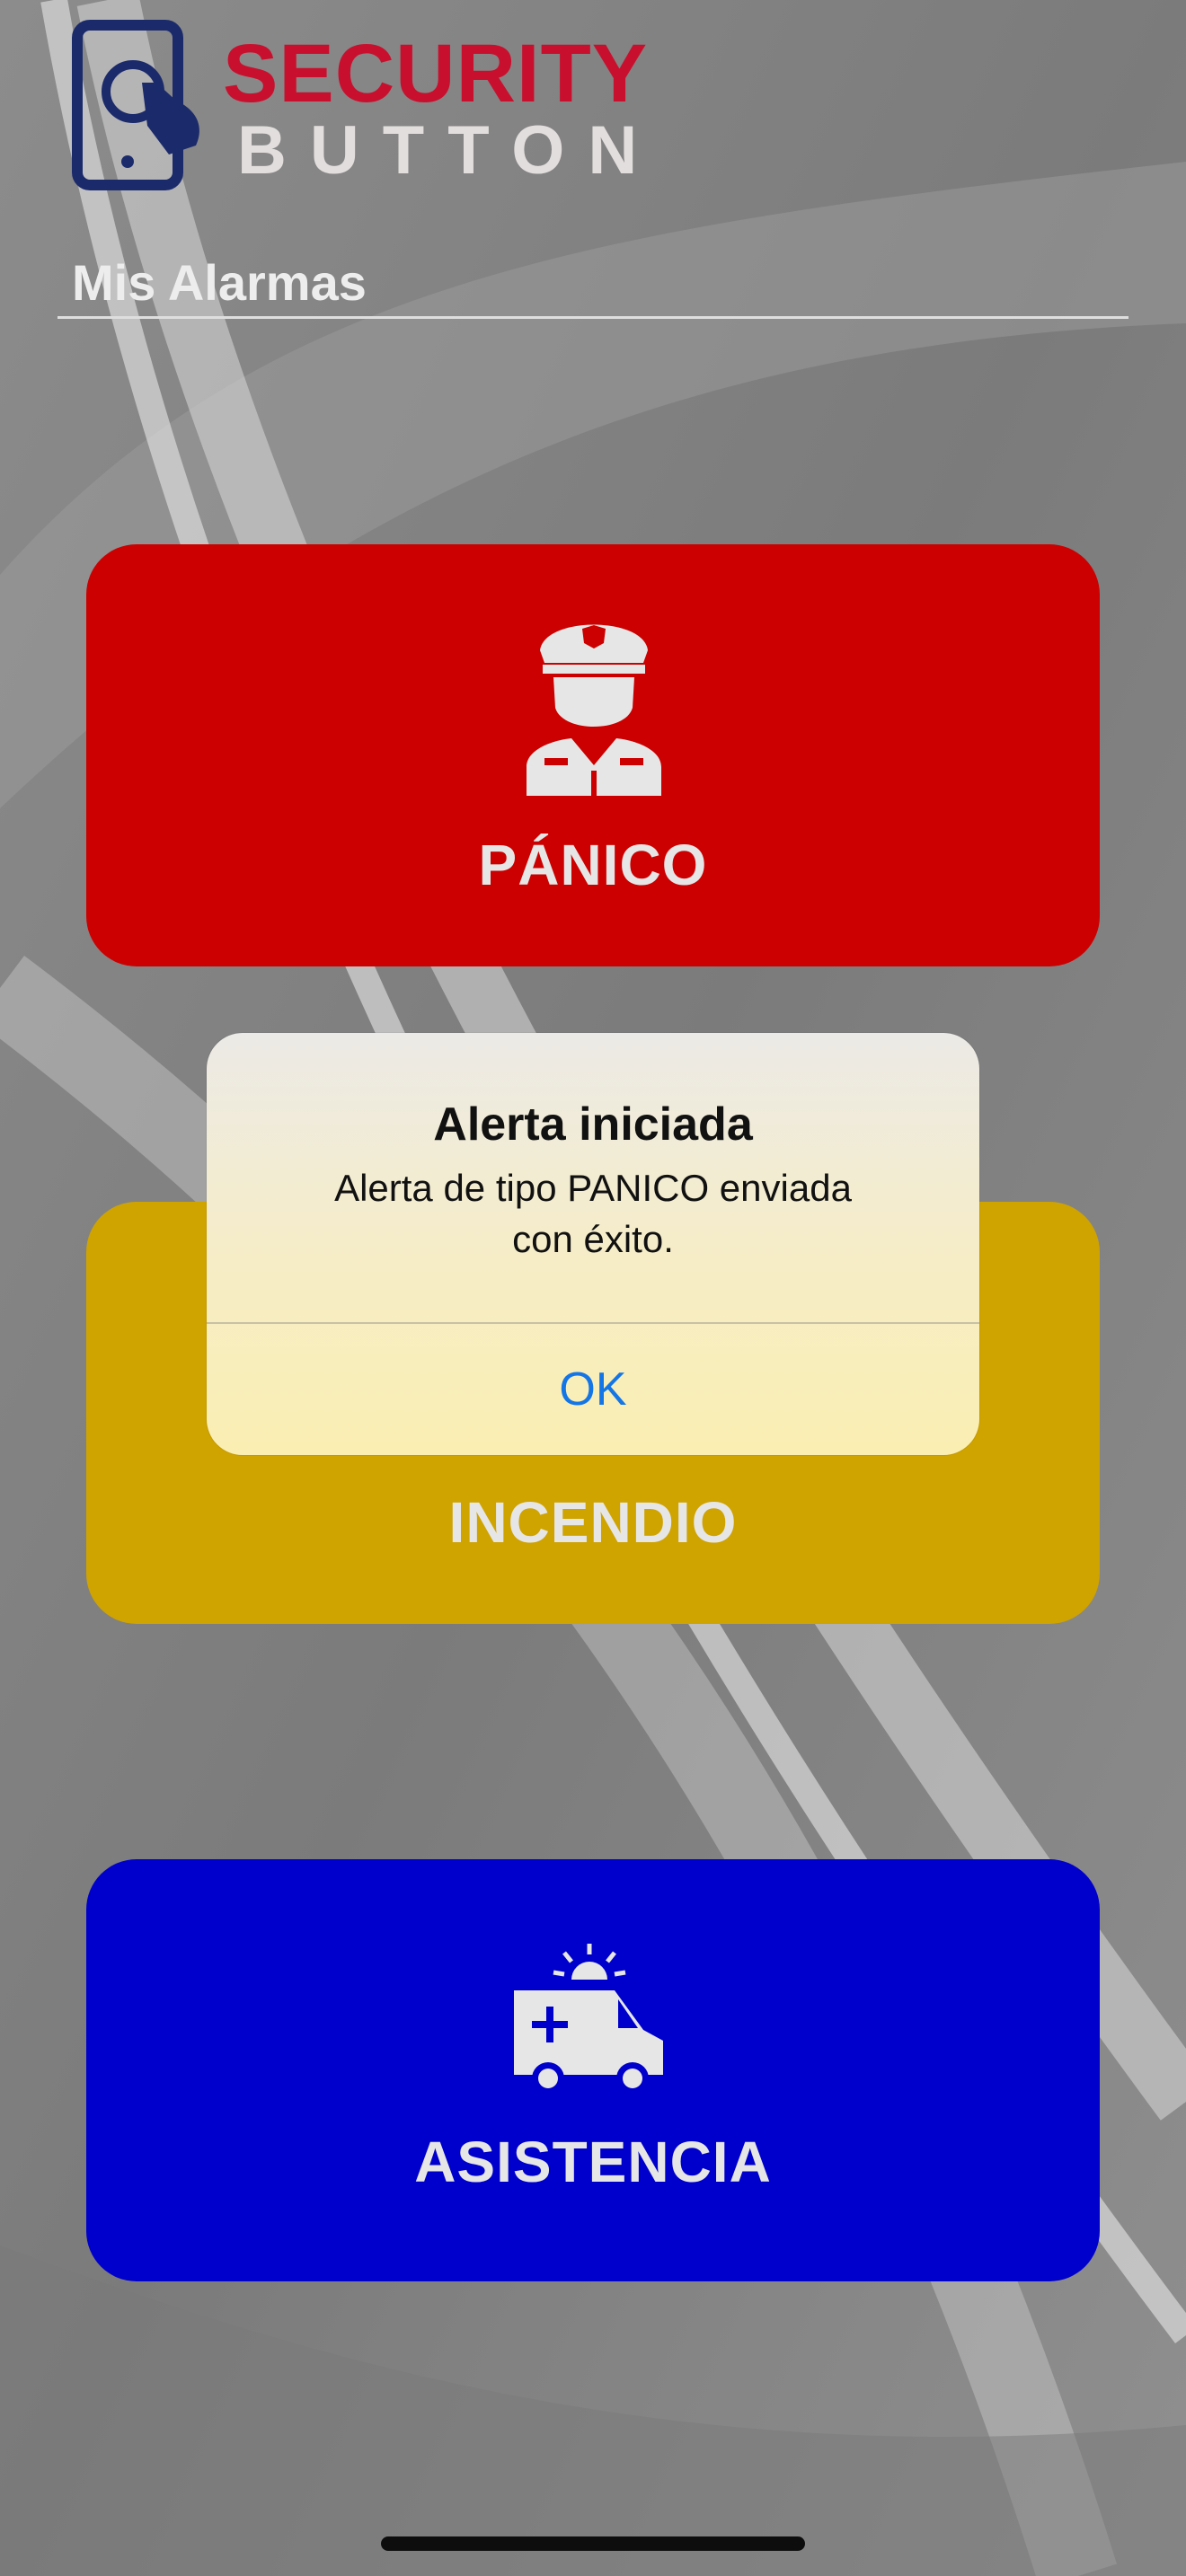  I want to click on assistance-alarm-button: ASISTENCIA, so click(593, 2070).